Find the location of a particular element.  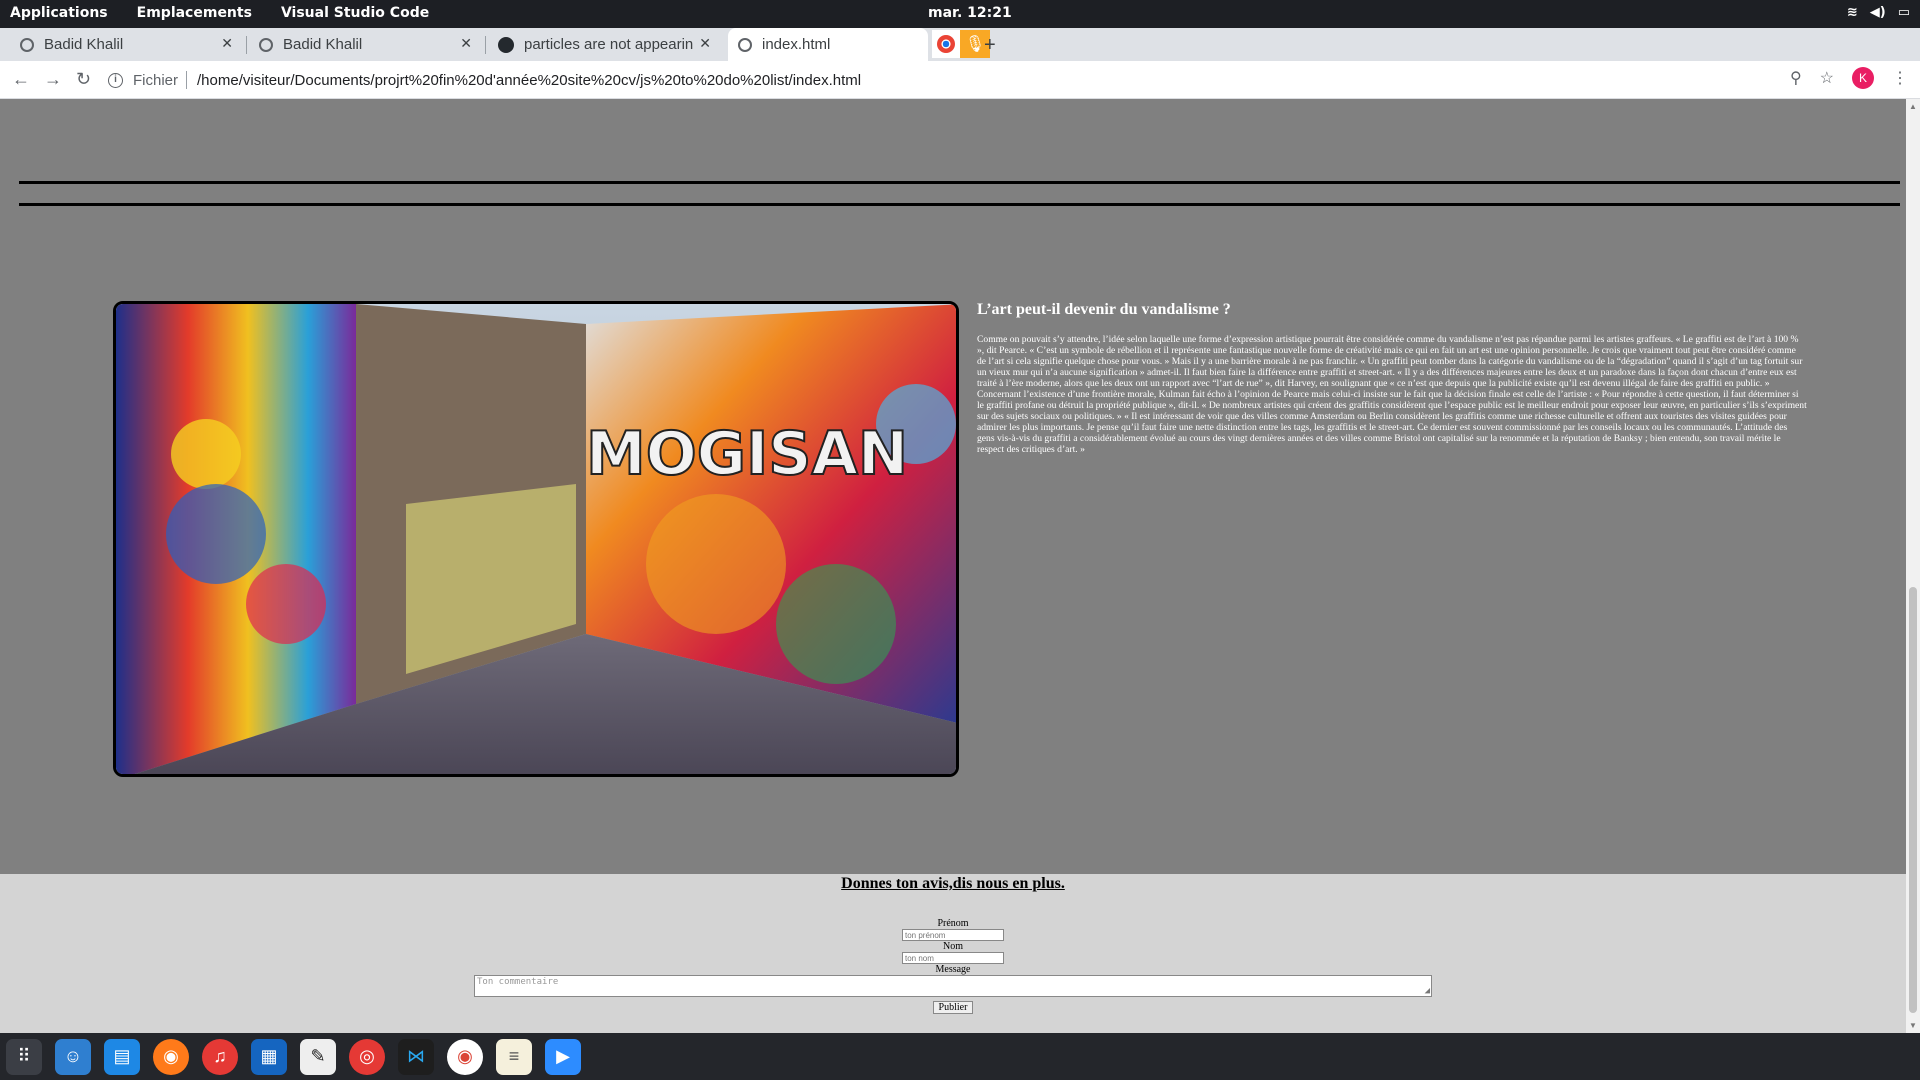

menu-applications: Applications is located at coordinates (59, 13).